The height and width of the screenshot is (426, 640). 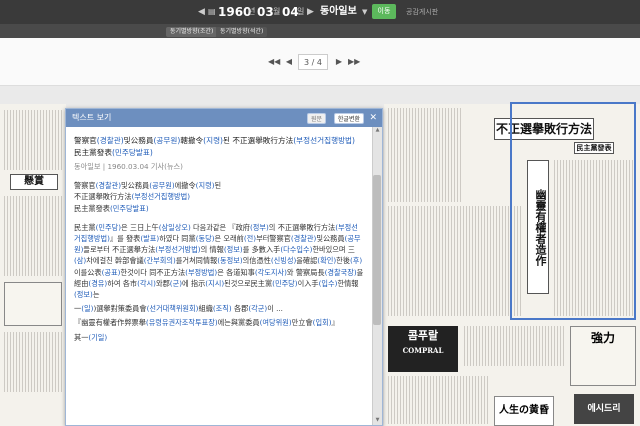 What do you see at coordinates (289, 62) in the screenshot?
I see `prev-page-button: ◀` at bounding box center [289, 62].